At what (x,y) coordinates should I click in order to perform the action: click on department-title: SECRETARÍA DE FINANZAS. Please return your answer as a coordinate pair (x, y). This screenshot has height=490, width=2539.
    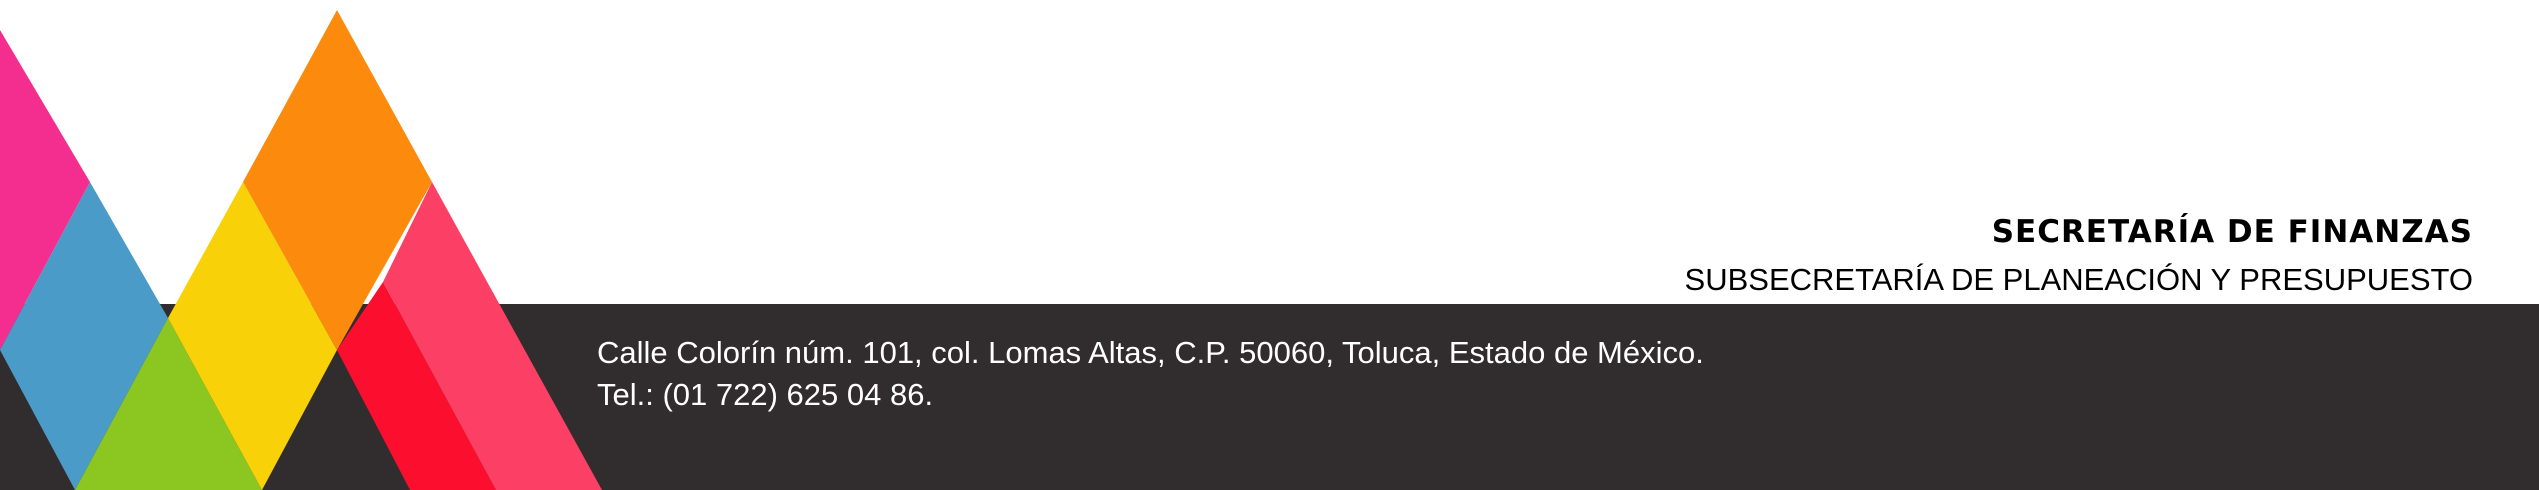
    Looking at the image, I should click on (2232, 232).